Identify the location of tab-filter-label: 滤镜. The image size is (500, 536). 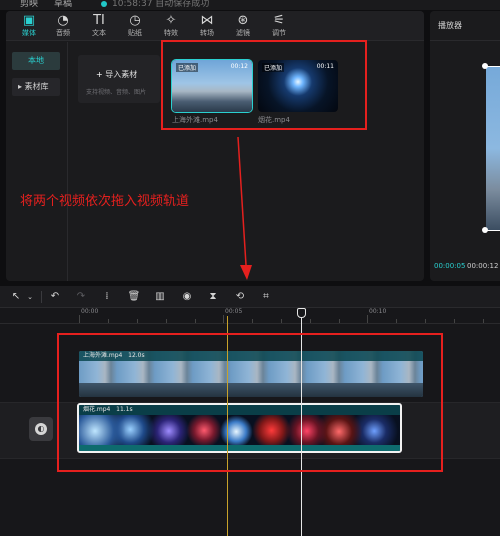
(243, 33).